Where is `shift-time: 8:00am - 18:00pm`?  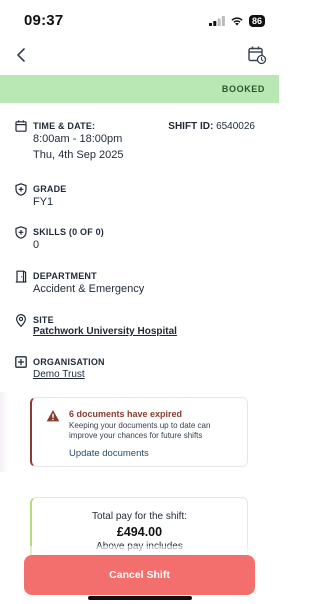
shift-time: 8:00am - 18:00pm is located at coordinates (78, 139).